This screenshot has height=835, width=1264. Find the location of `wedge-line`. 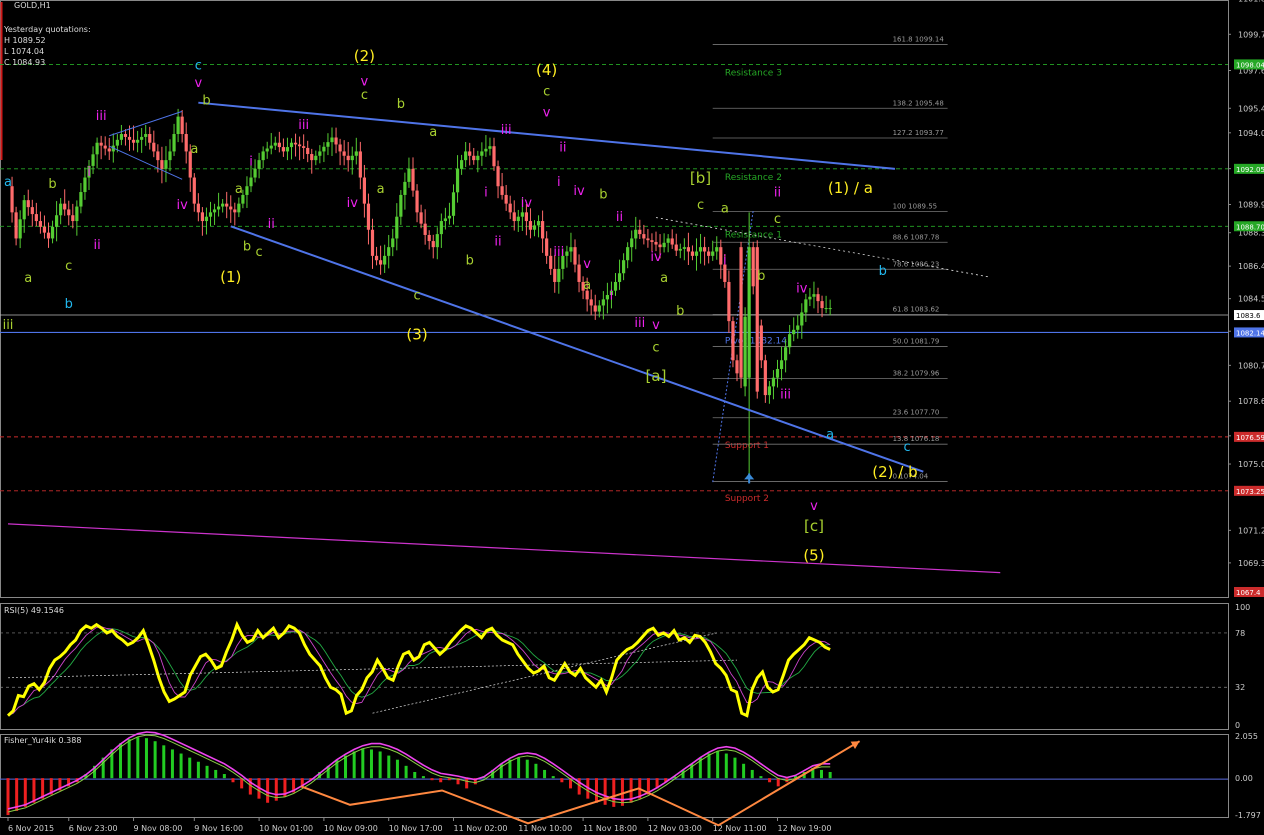

wedge-line is located at coordinates (146, 162).